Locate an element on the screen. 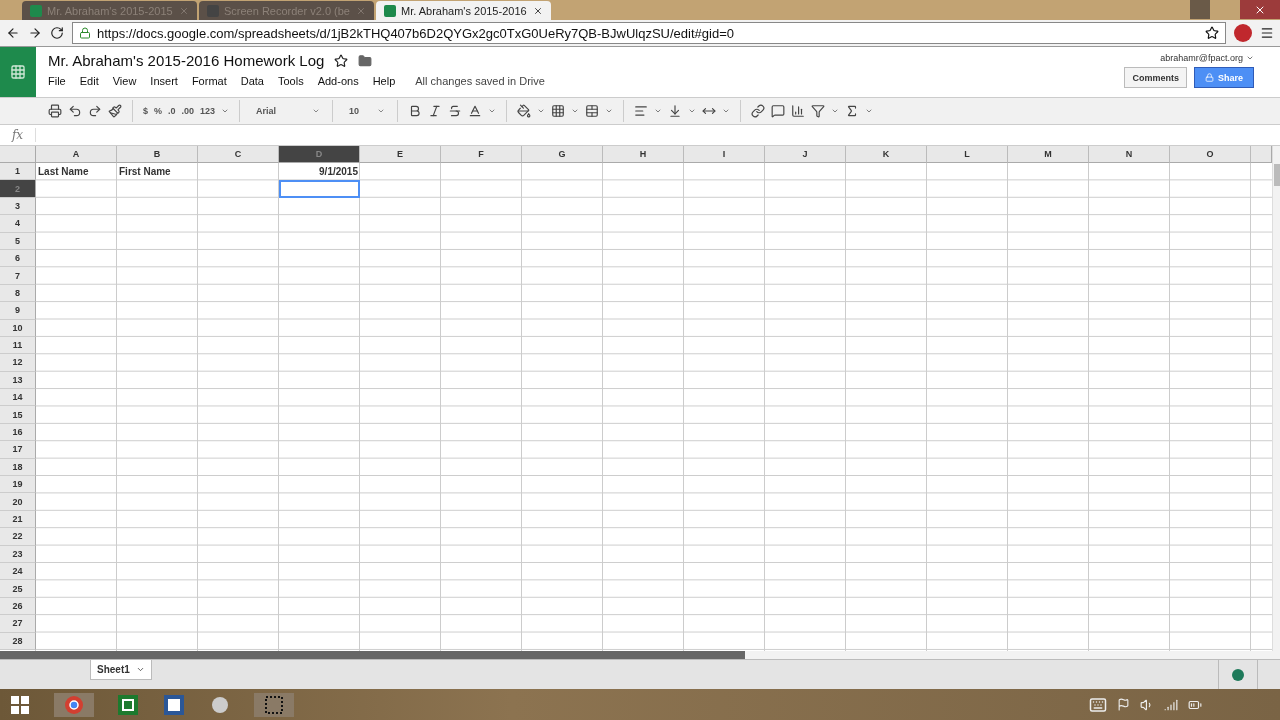 This screenshot has height=720, width=1280. bookmark-star-icon is located at coordinates (1212, 33).